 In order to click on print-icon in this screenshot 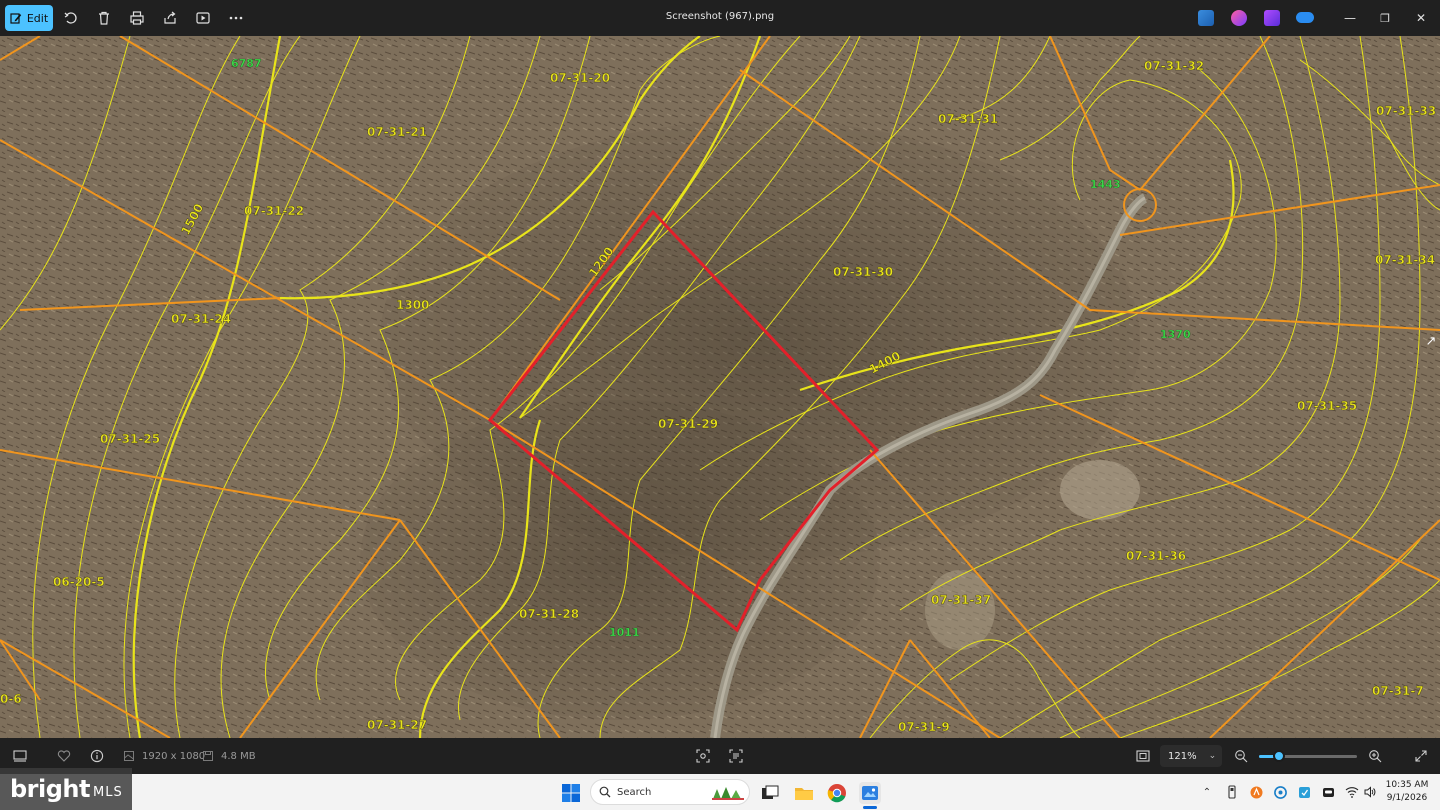, I will do `click(137, 18)`.